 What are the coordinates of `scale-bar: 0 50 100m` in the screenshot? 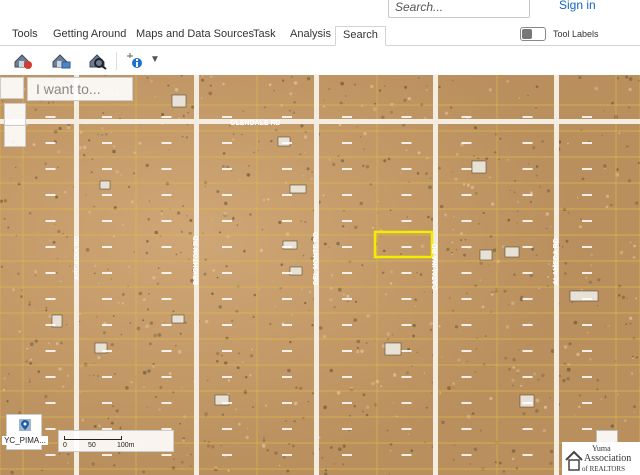 It's located at (116, 441).